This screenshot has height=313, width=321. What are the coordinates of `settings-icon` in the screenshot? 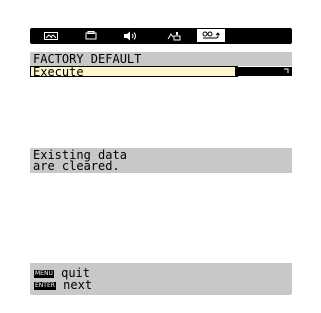 It's located at (174, 36).